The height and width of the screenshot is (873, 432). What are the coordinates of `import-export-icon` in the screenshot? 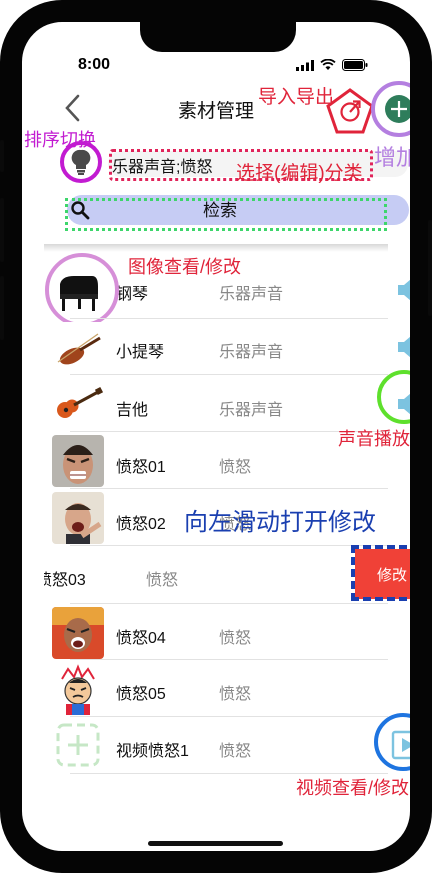 It's located at (351, 111).